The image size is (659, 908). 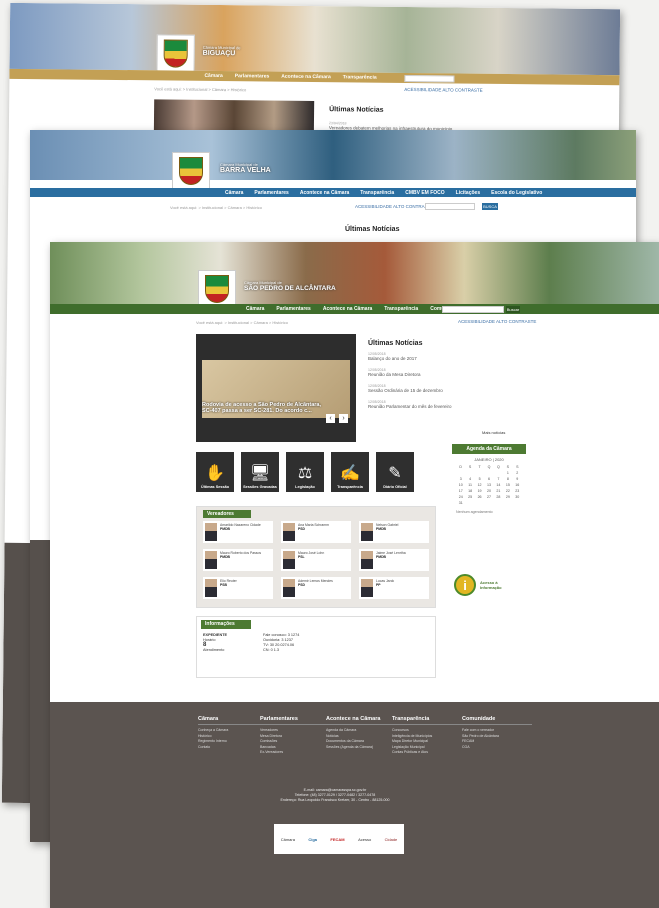 What do you see at coordinates (497, 748) in the screenshot?
I see `footer-link: CGA` at bounding box center [497, 748].